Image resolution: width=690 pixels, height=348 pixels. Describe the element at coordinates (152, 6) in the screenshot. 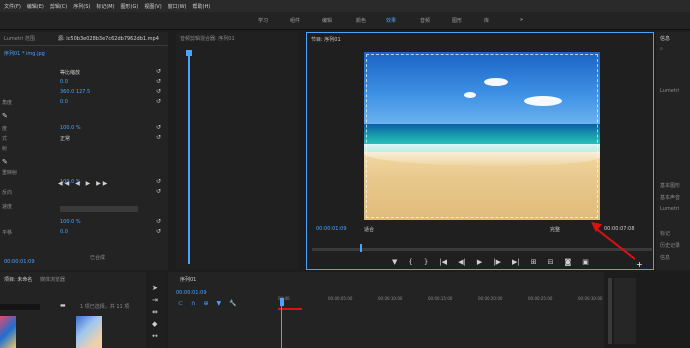

I see `menu-item: 视图(V)` at that location.